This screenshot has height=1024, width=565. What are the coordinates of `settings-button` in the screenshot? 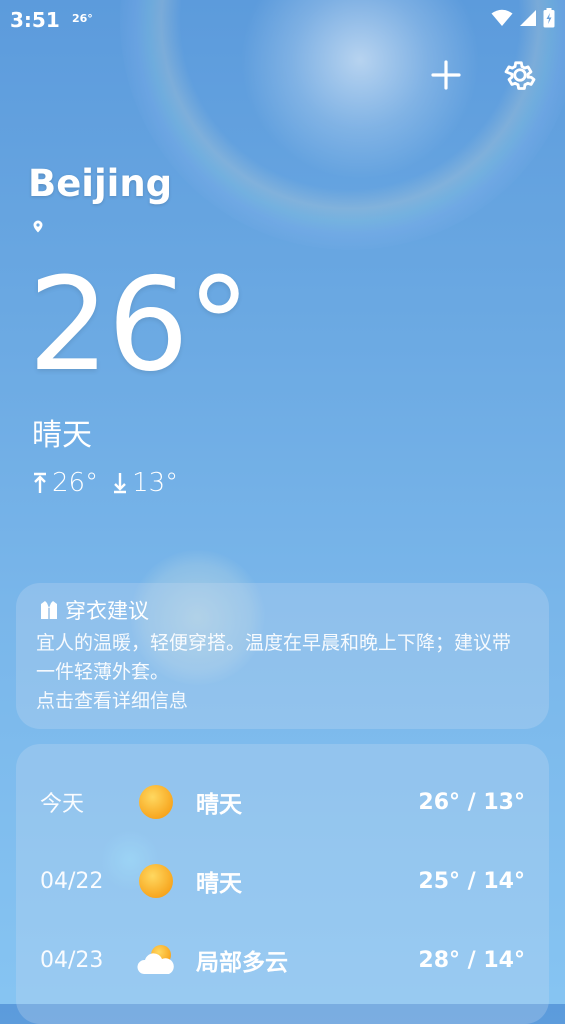 It's located at (520, 75).